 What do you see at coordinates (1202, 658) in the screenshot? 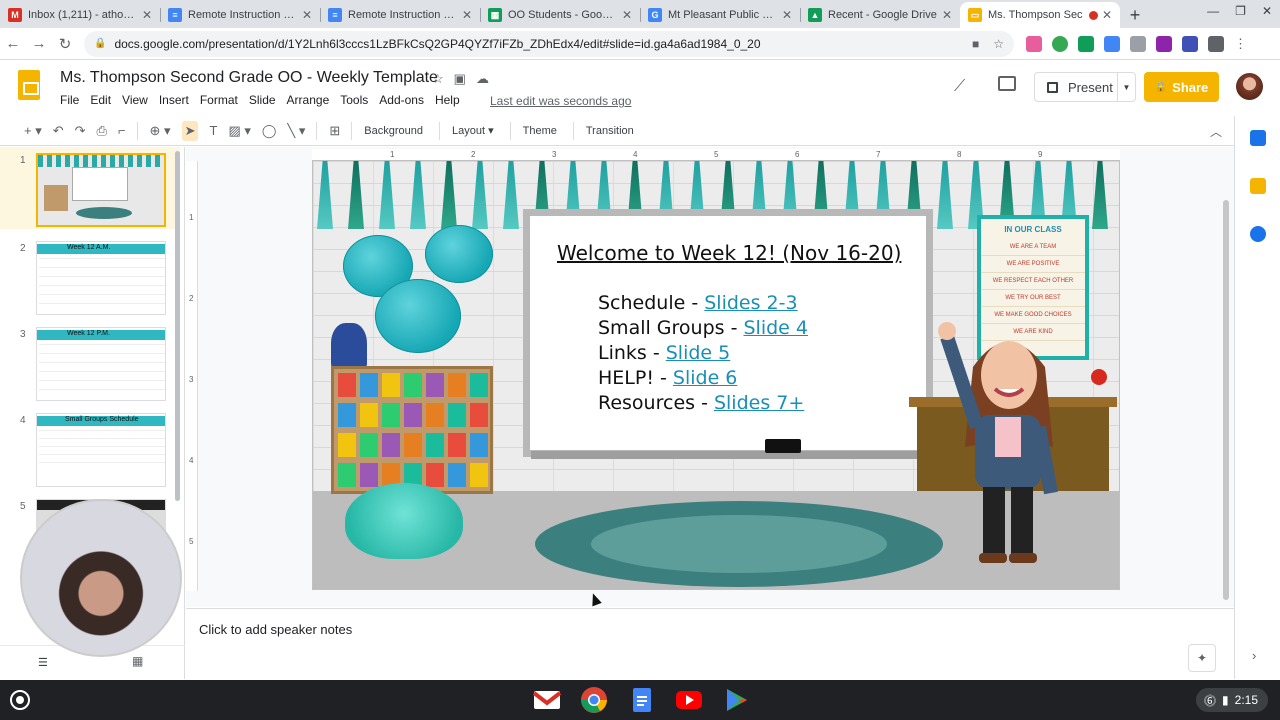
I see `explore-icon: ✦` at bounding box center [1202, 658].